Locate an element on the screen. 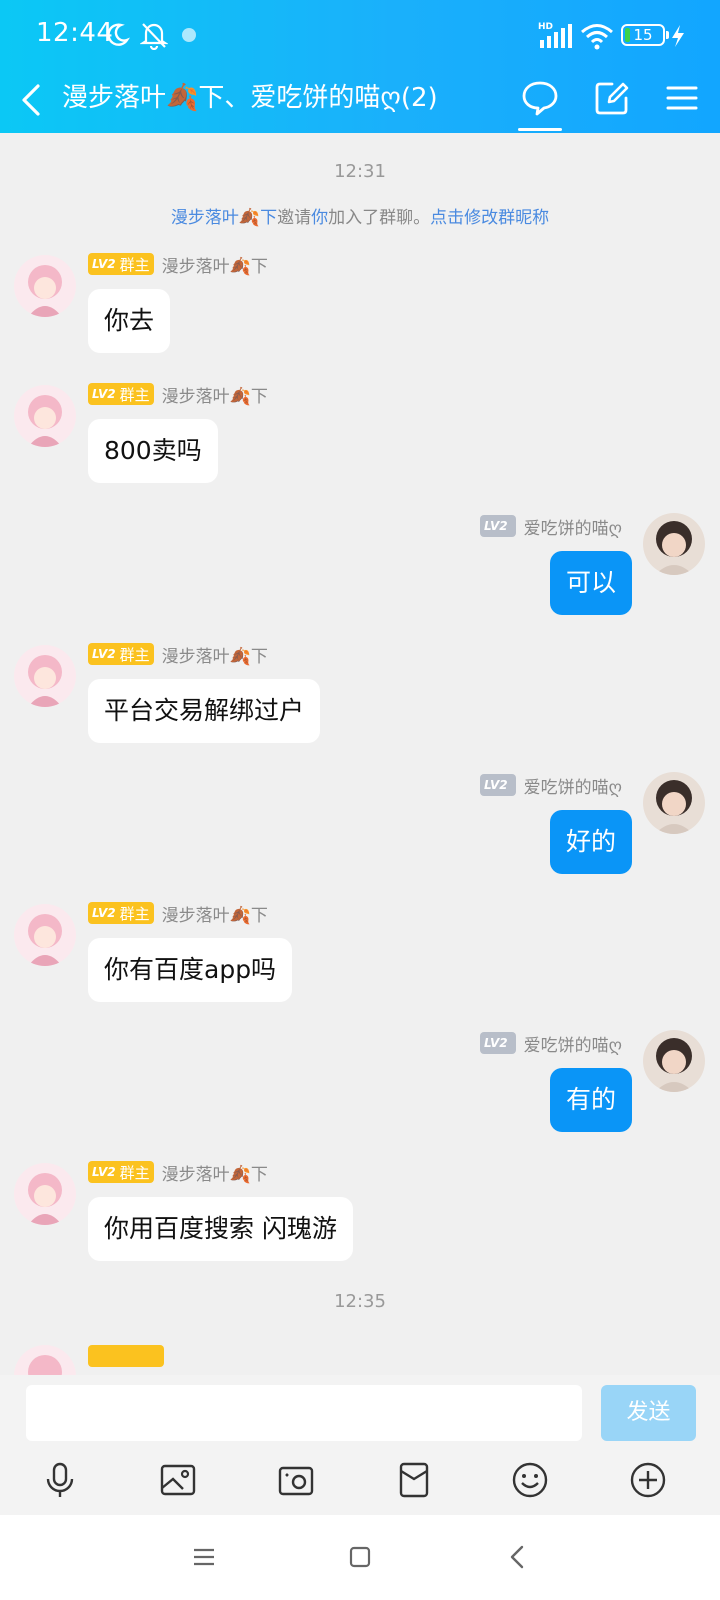 The height and width of the screenshot is (1600, 720). battery-icon: 15 is located at coordinates (645, 35).